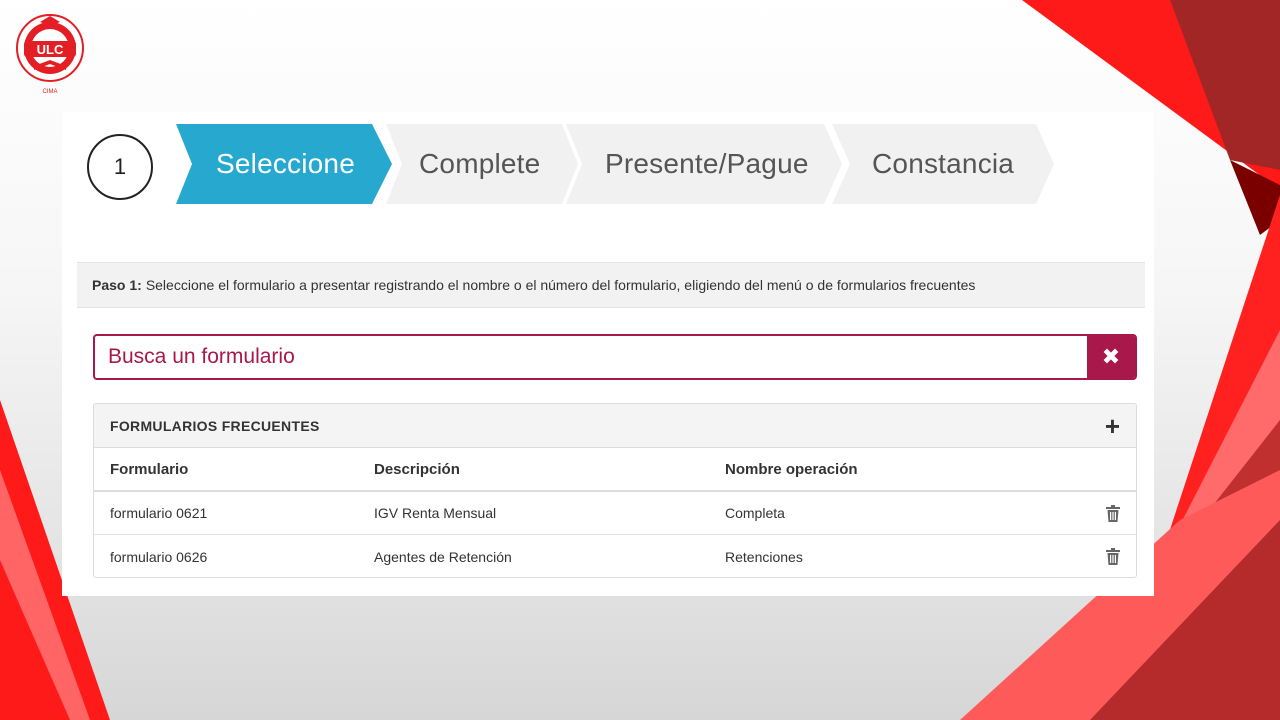 The image size is (1280, 720). Describe the element at coordinates (615, 470) in the screenshot. I see `table-header-row: Formulario Descripción Nombre operación` at that location.